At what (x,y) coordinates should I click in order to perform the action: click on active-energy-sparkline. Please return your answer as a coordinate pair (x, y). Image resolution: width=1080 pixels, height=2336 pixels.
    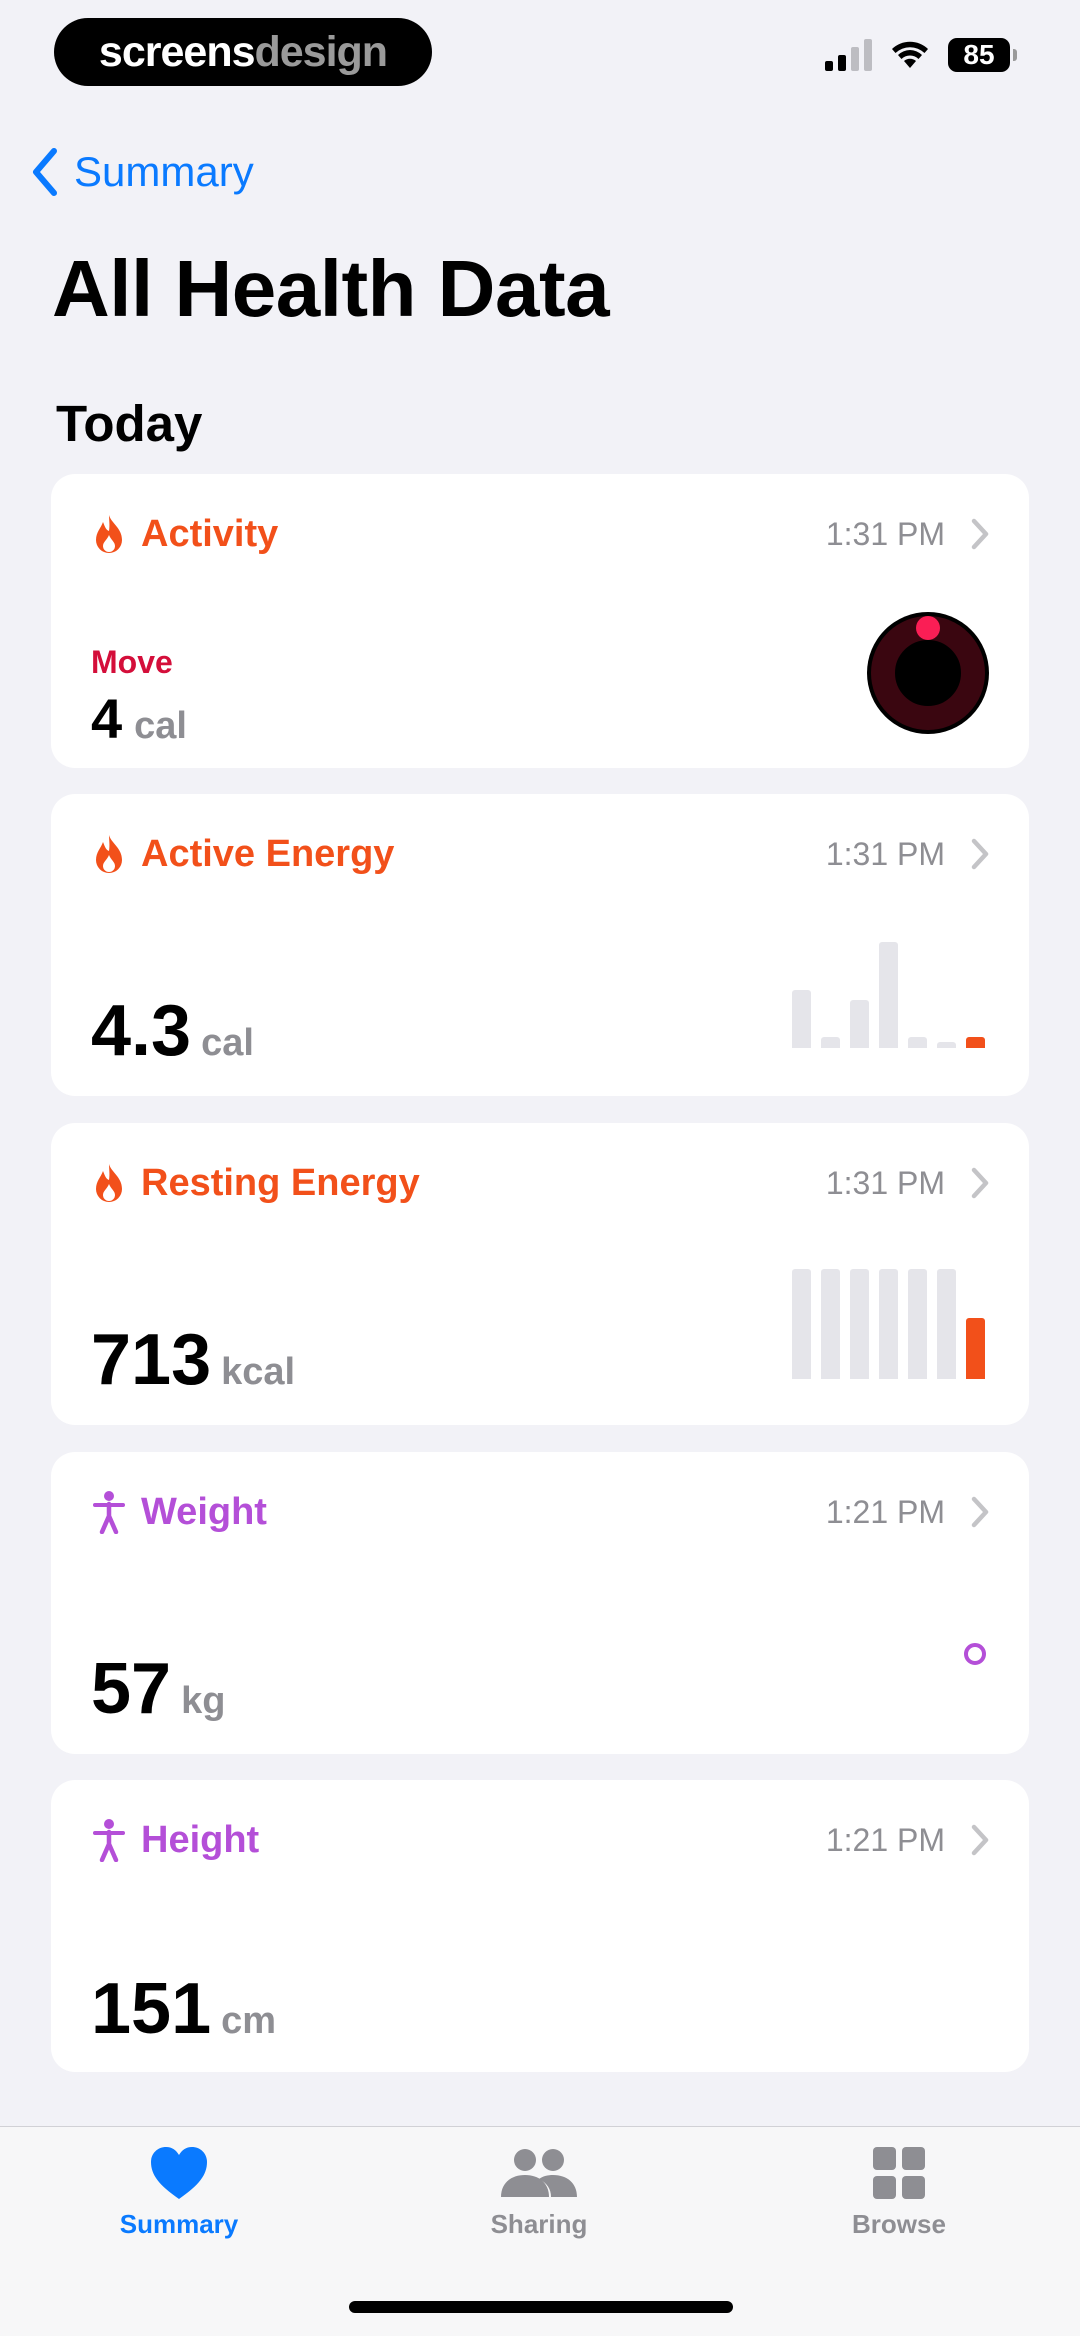
    Looking at the image, I should click on (888, 995).